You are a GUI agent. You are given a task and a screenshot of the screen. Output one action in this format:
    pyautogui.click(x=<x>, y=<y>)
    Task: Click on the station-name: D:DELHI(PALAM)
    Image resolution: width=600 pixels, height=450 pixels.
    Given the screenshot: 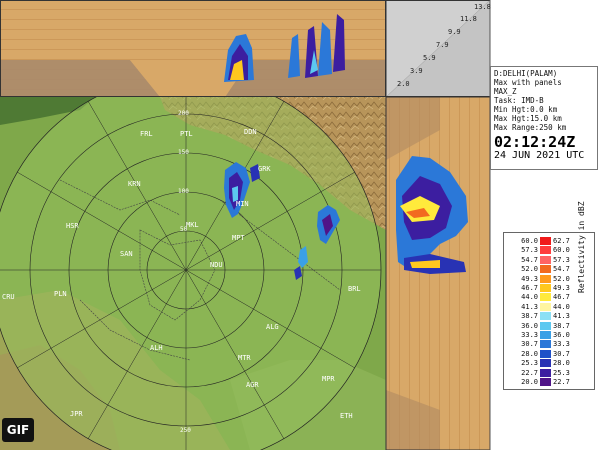 What is the action you would take?
    pyautogui.click(x=526, y=73)
    